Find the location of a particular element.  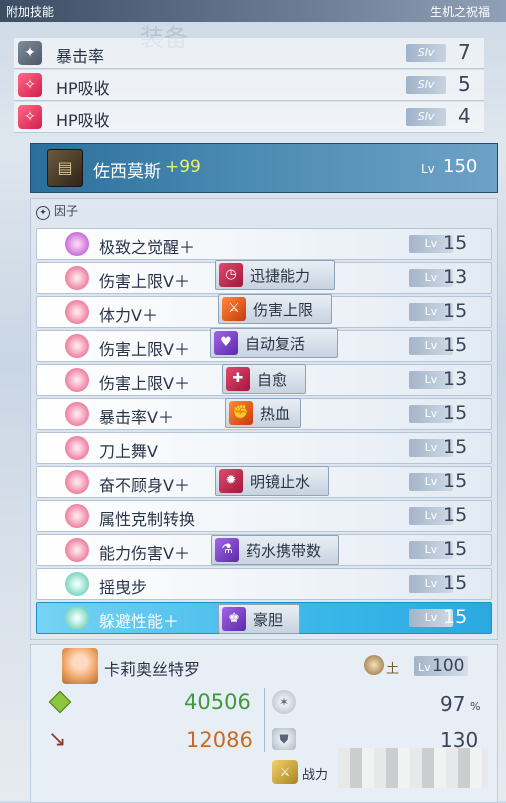

factor-tag-label: 明镜止水 is located at coordinates (280, 482).